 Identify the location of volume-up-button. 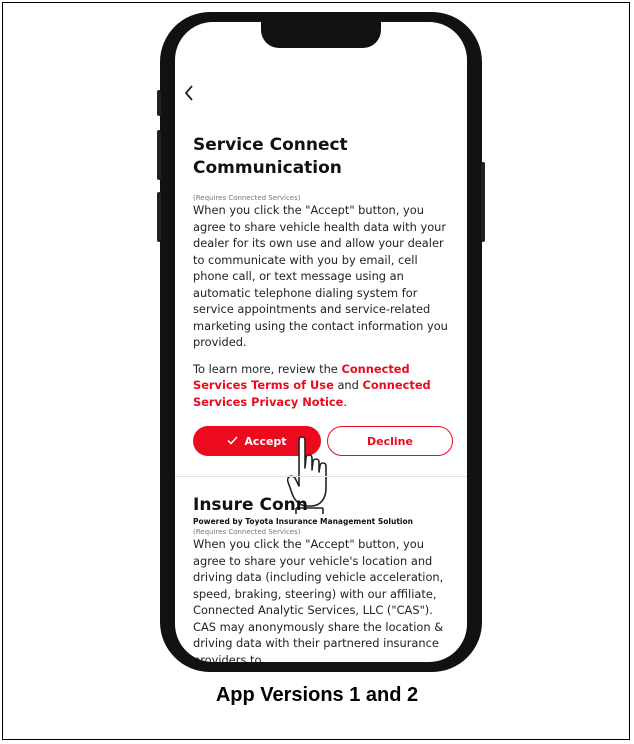
(159, 155).